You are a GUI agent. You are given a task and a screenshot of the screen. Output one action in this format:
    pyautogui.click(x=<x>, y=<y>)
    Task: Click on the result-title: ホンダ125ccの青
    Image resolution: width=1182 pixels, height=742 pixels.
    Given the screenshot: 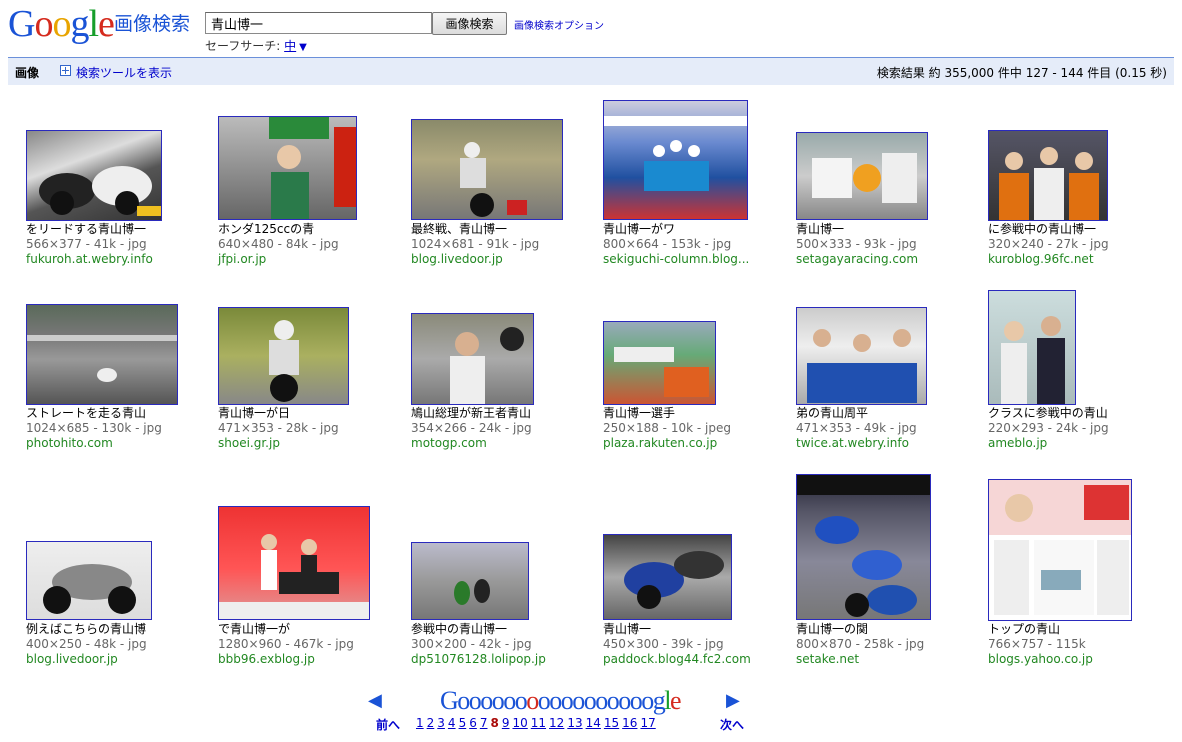 What is the action you would take?
    pyautogui.click(x=310, y=229)
    